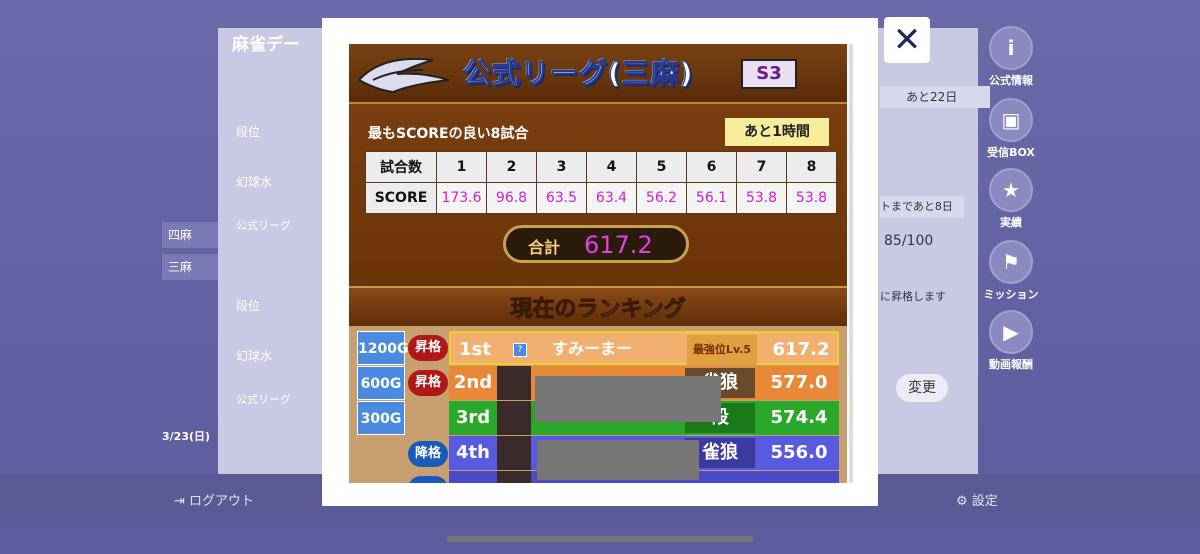 Image resolution: width=1200 pixels, height=554 pixels. Describe the element at coordinates (1011, 48) in the screenshot. I see `info-icon: i` at that location.